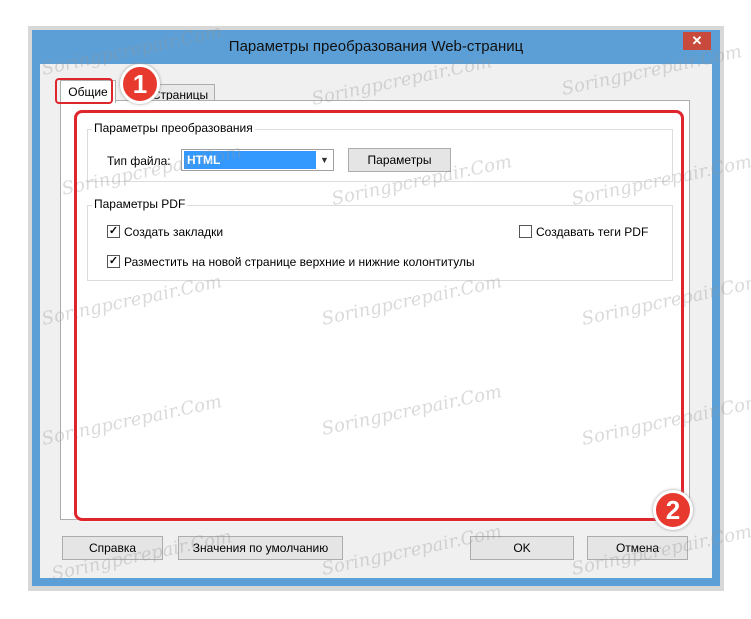 This screenshot has height=619, width=751. I want to click on step-badge-2: 2, so click(673, 510).